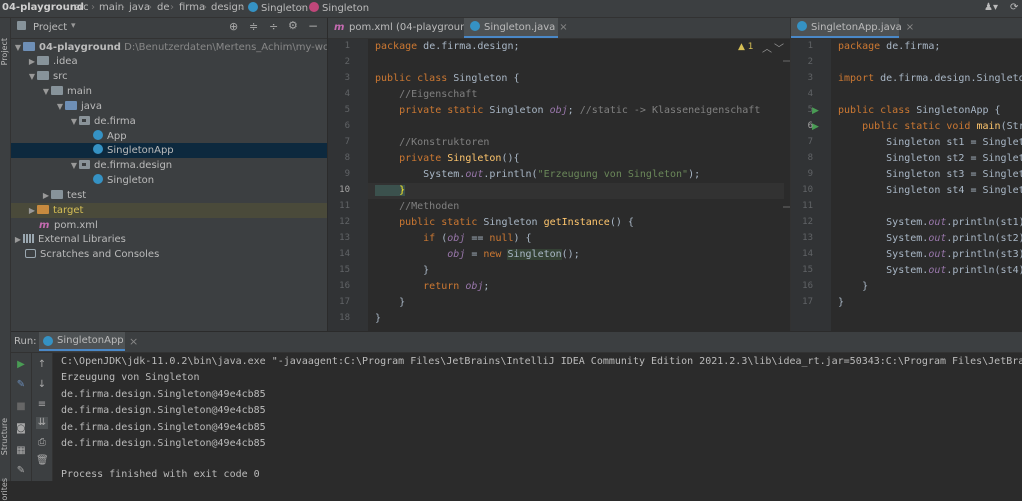 This screenshot has height=501, width=1022. What do you see at coordinates (5, 436) in the screenshot?
I see `structure-tool-tab: Structure` at bounding box center [5, 436].